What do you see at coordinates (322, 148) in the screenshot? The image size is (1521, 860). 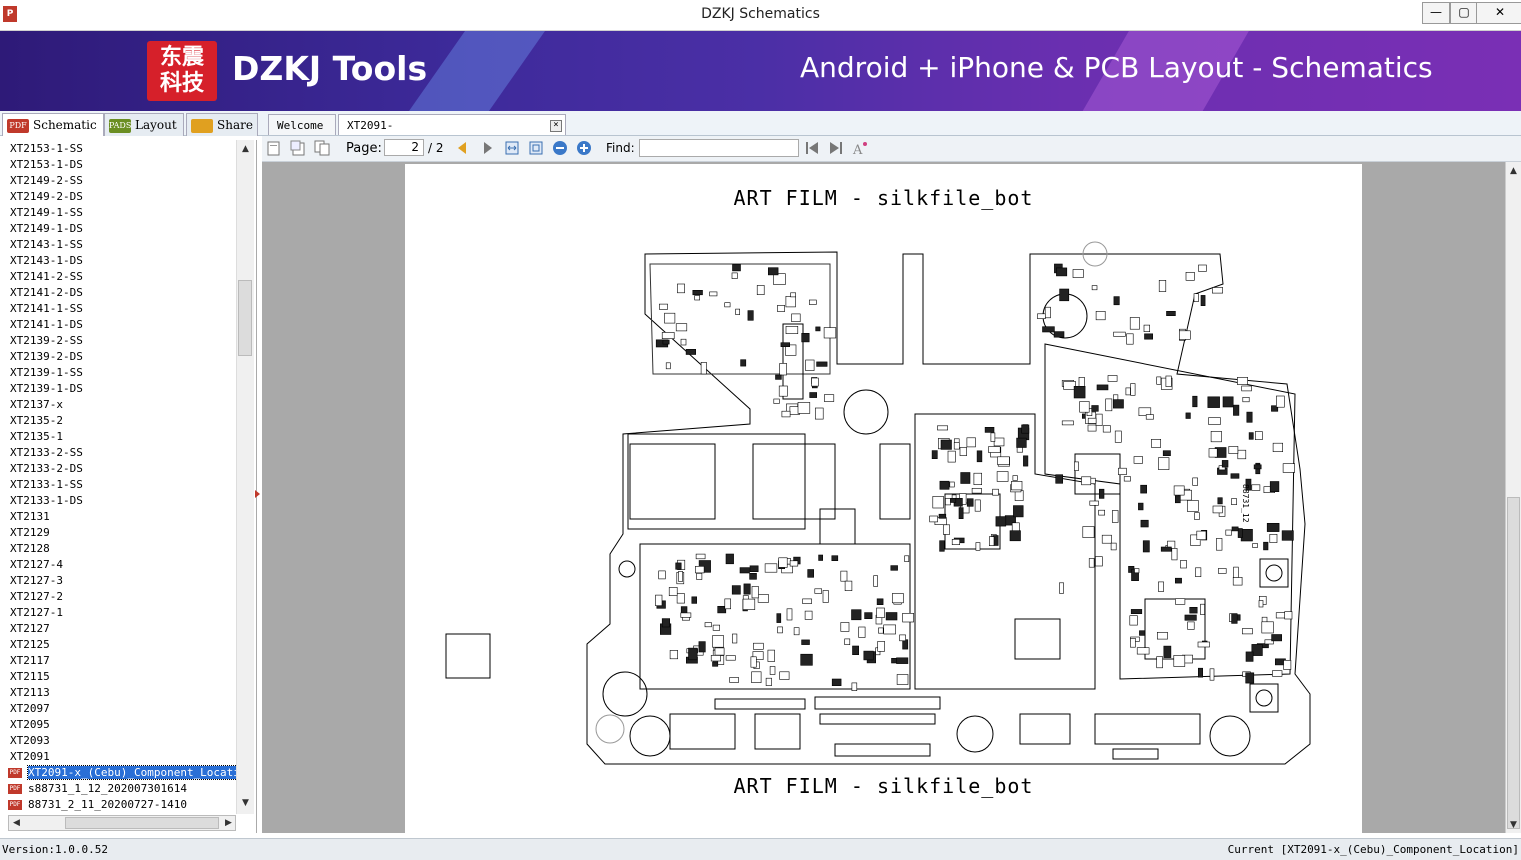 I see `copy-icon` at bounding box center [322, 148].